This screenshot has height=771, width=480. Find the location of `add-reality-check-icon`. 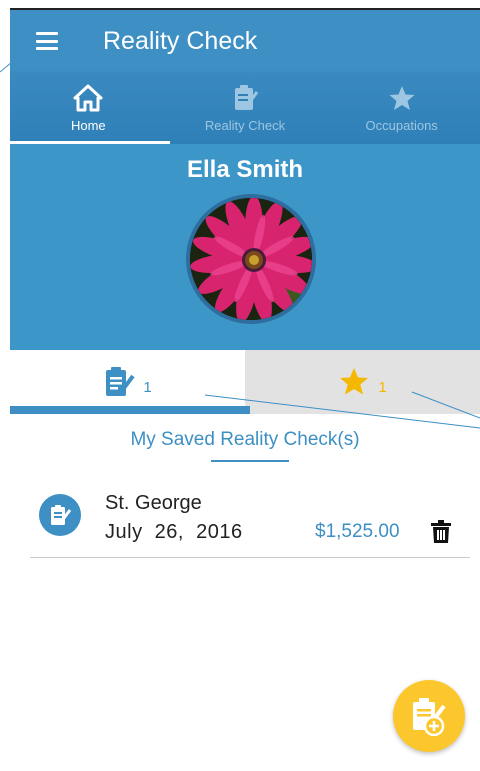

add-reality-check-icon is located at coordinates (429, 717).